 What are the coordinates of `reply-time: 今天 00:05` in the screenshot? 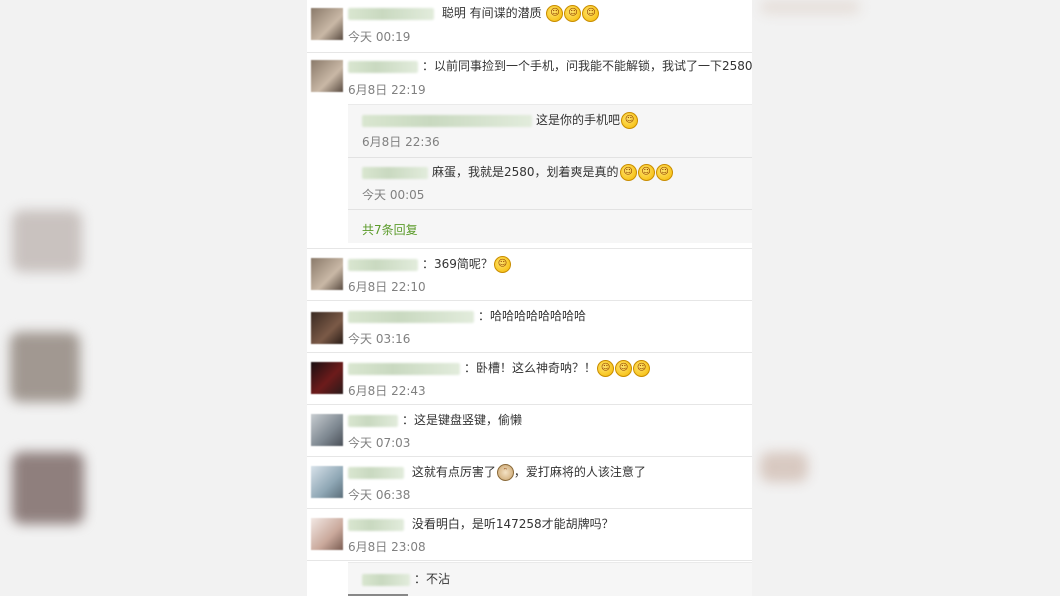 It's located at (393, 195).